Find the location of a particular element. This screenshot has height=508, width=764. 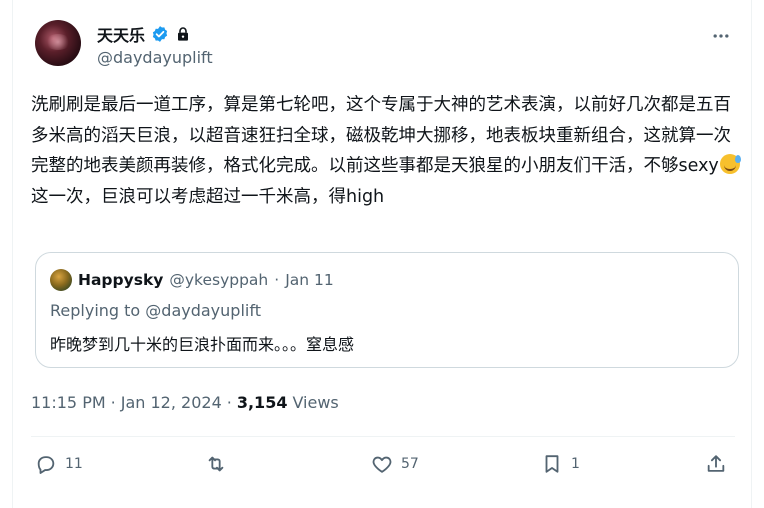

tweet-date: Jan 12, 2024 is located at coordinates (171, 402).